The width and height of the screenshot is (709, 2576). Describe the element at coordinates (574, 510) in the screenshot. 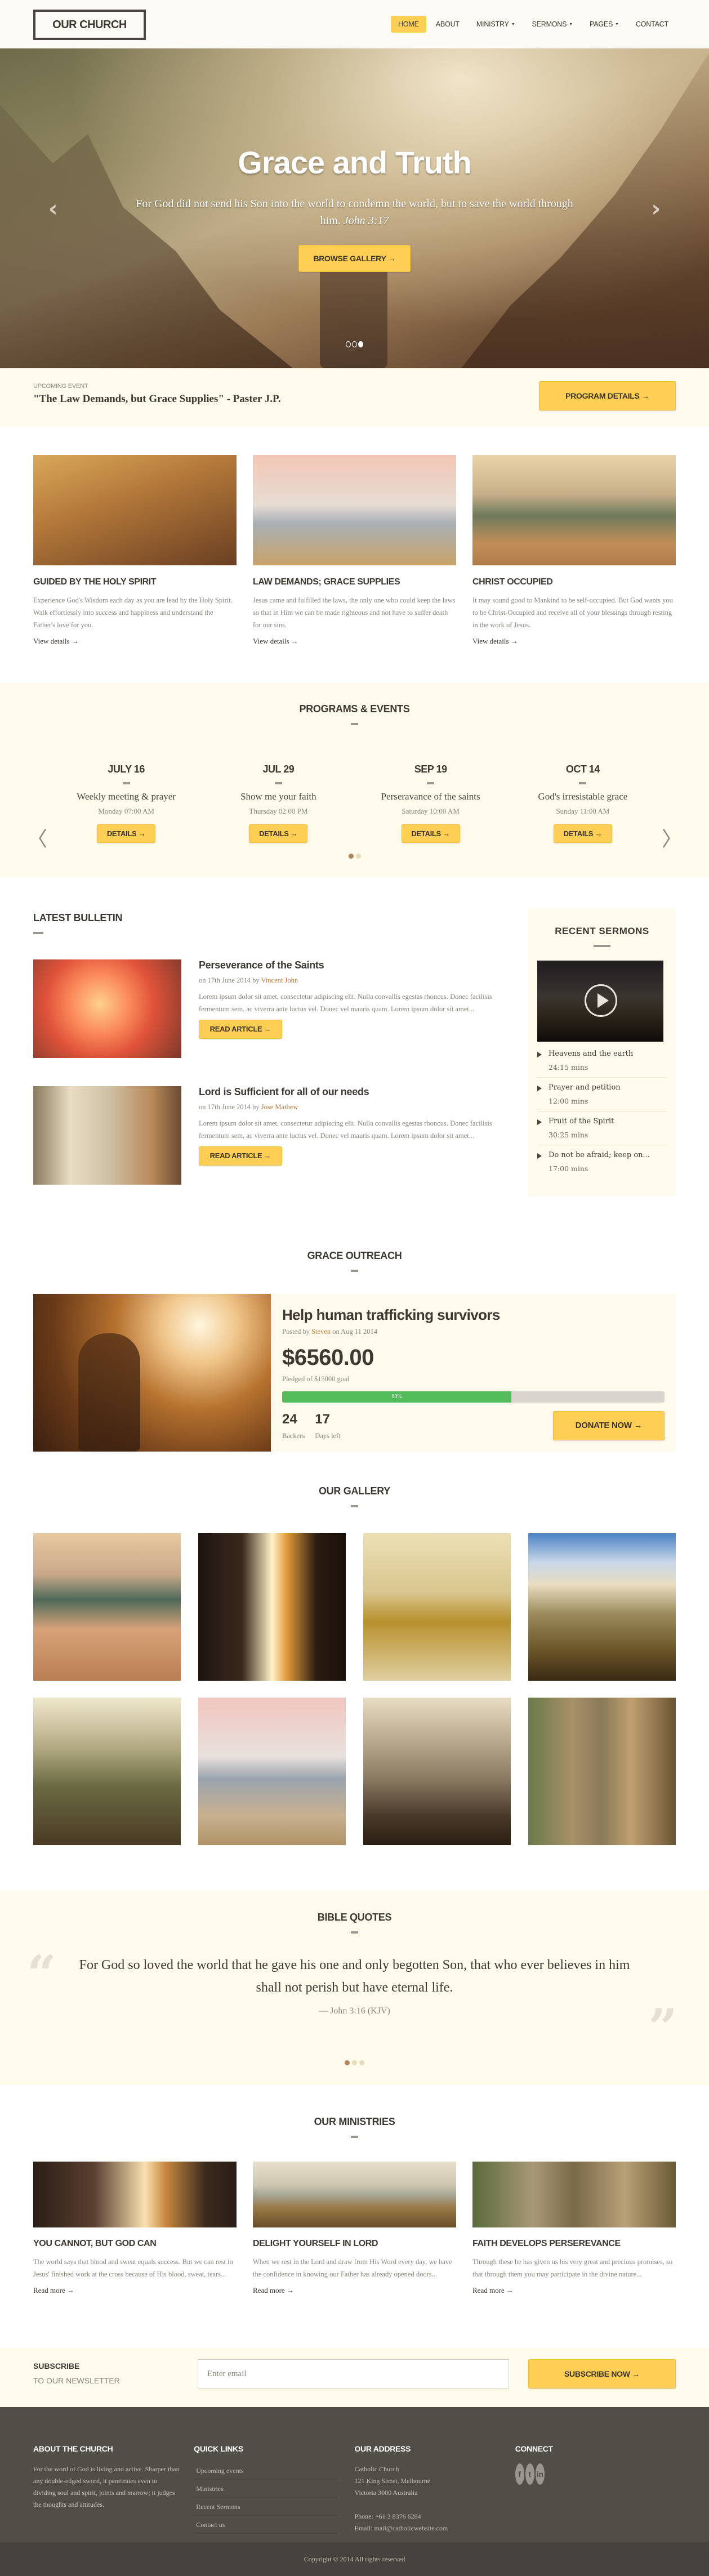

I see `feature-image-man-at-sea` at that location.